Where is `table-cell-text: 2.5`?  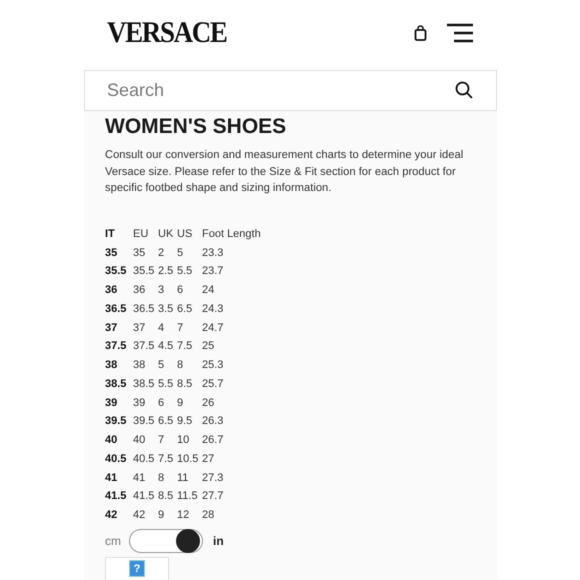
table-cell-text: 2.5 is located at coordinates (166, 271).